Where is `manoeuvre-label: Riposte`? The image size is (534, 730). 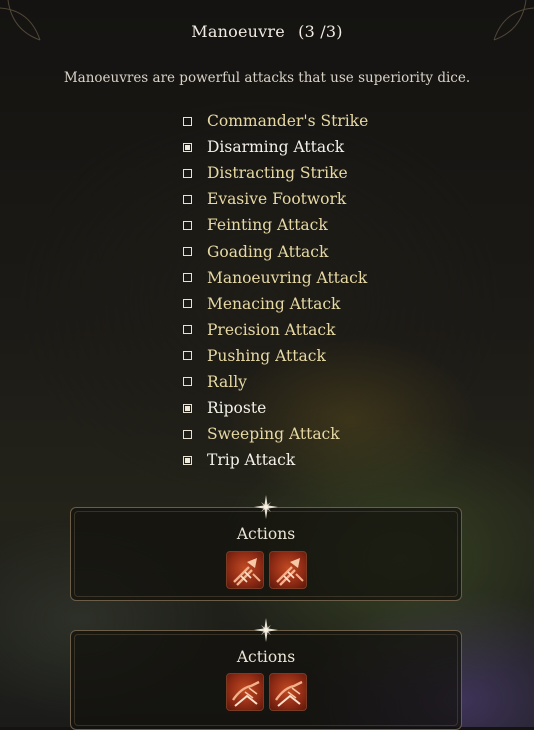 manoeuvre-label: Riposte is located at coordinates (237, 408).